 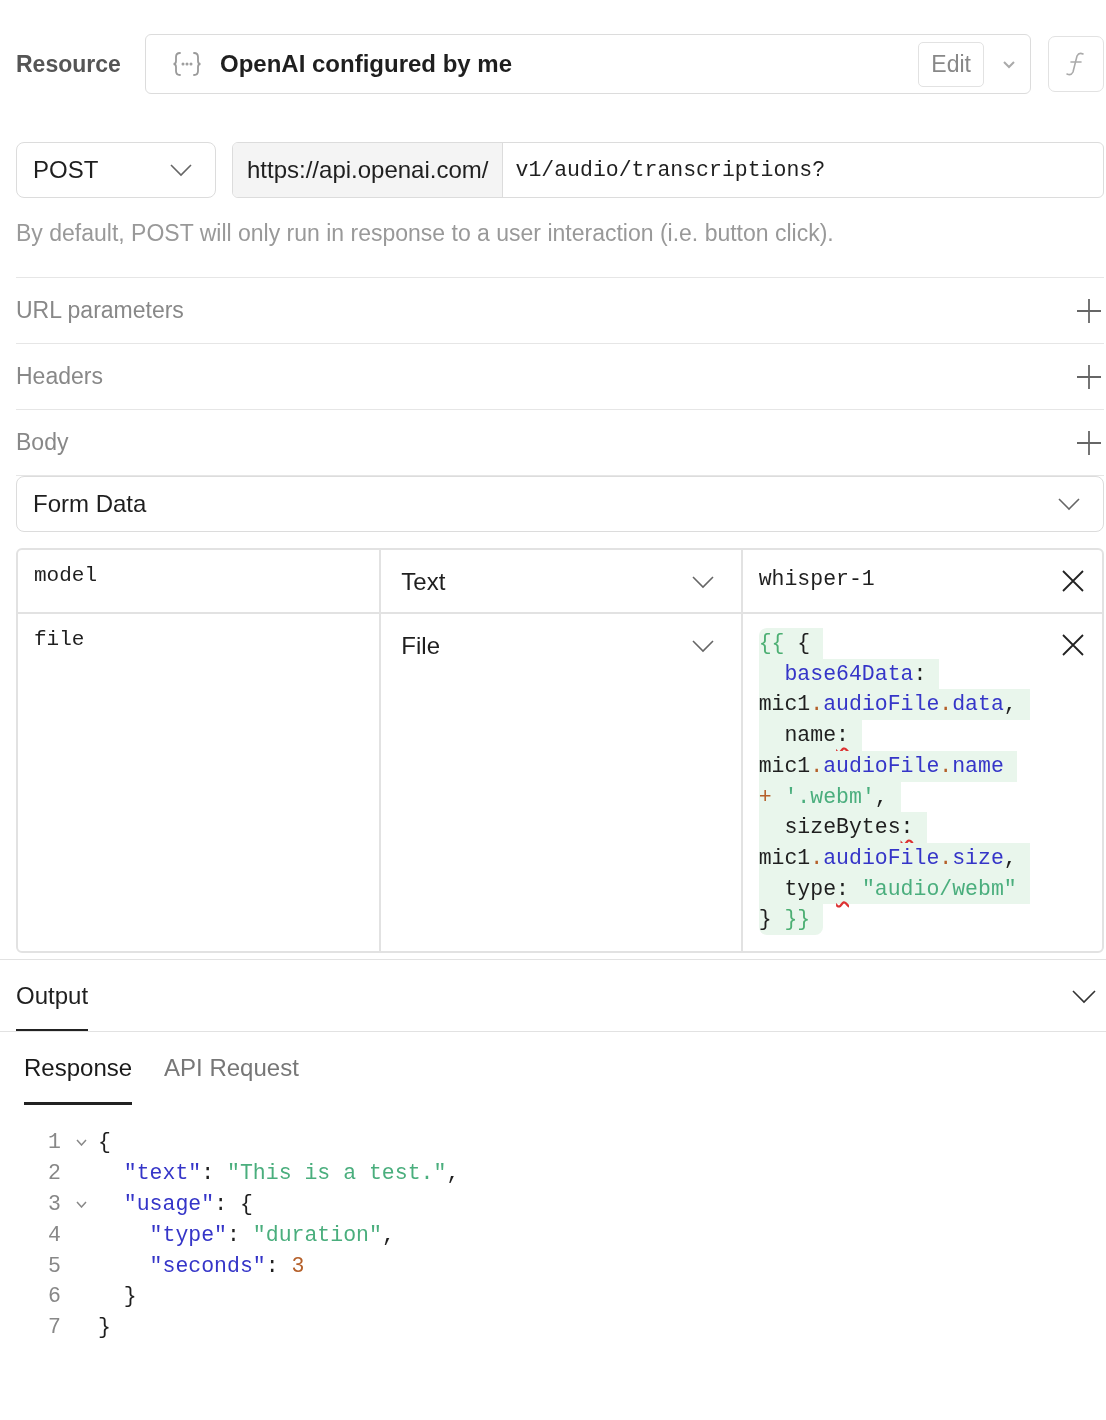 What do you see at coordinates (55, 1173) in the screenshot?
I see `line-number: 2` at bounding box center [55, 1173].